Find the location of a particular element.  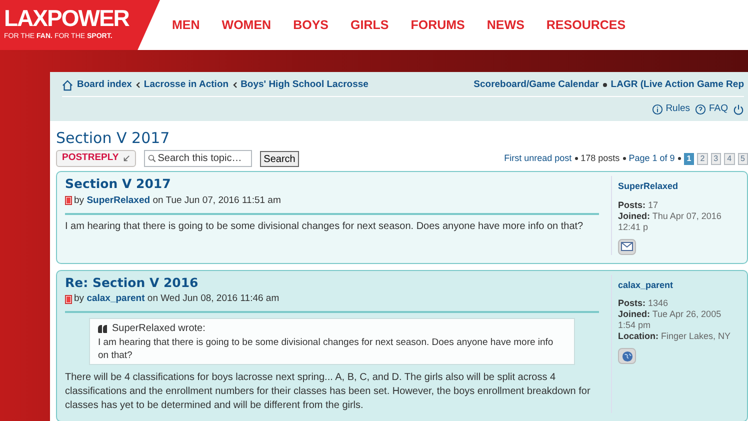

profile-username: calax_parent is located at coordinates (678, 285).